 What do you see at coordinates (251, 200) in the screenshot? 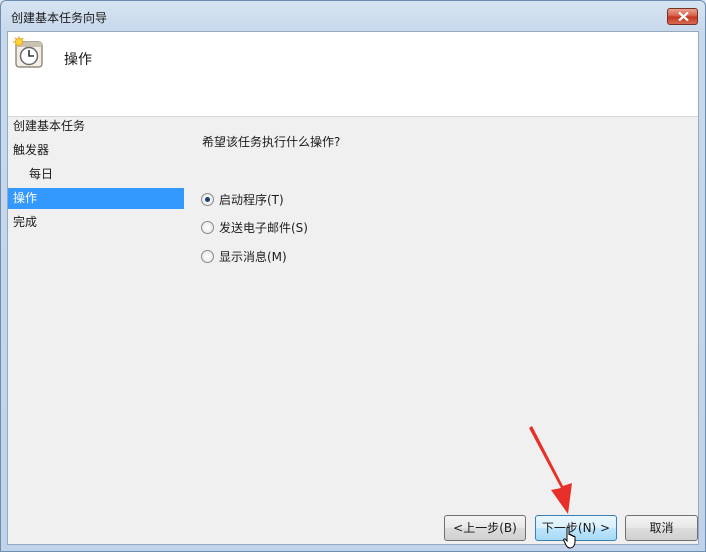
I see `option-label: 启动程序(T)` at bounding box center [251, 200].